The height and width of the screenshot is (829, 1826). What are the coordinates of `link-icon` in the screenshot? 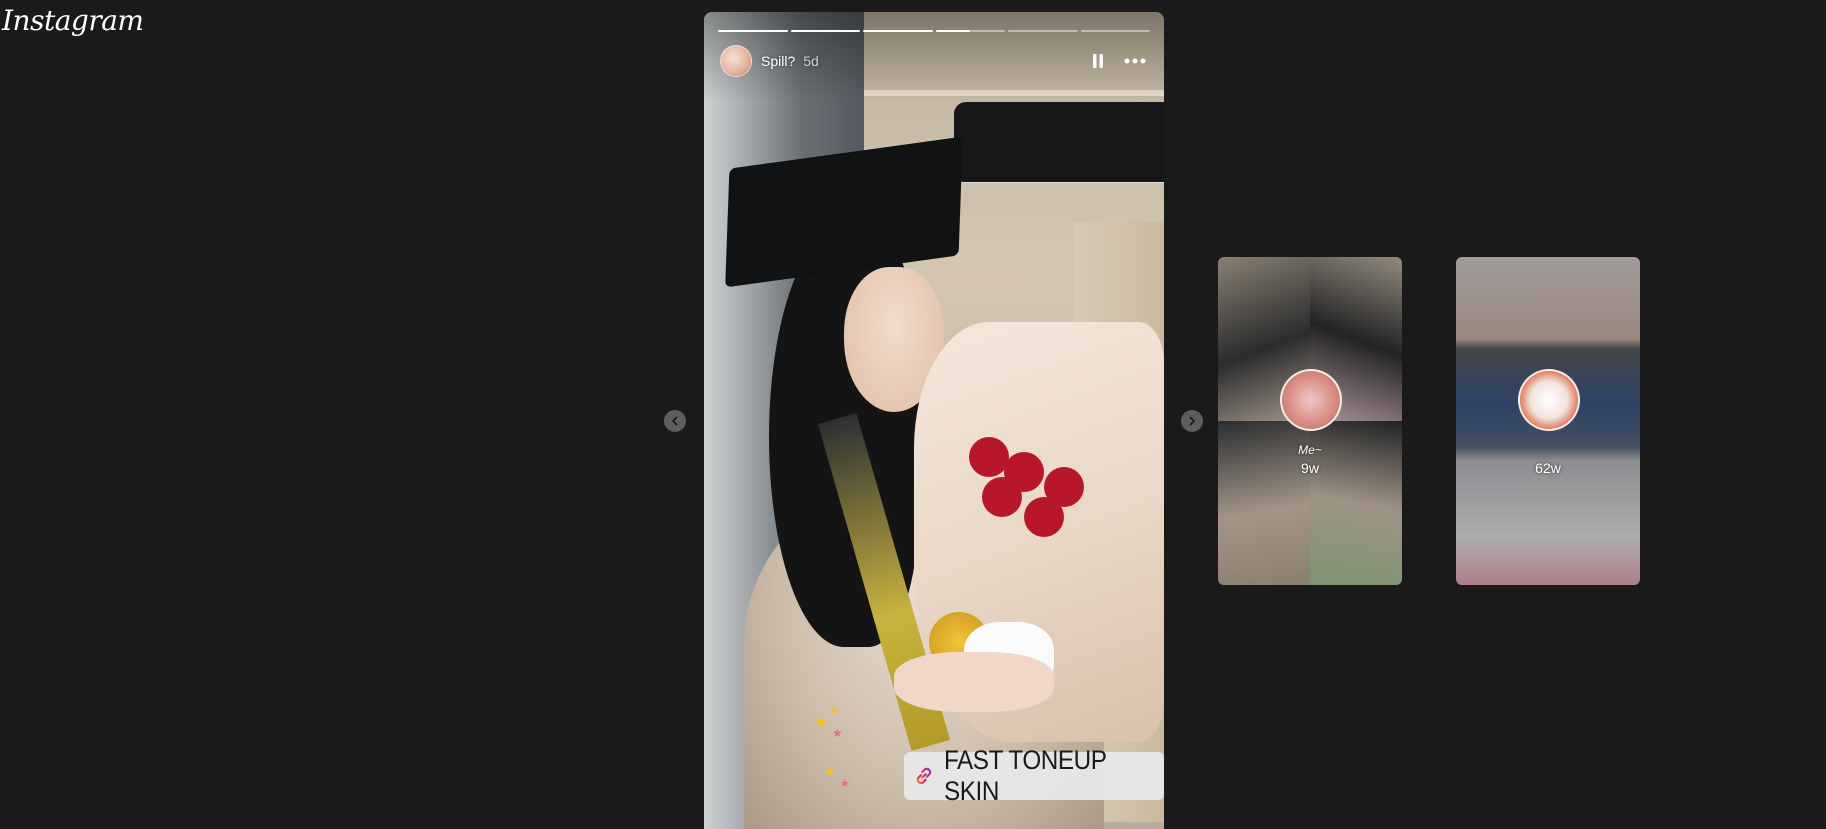 It's located at (924, 776).